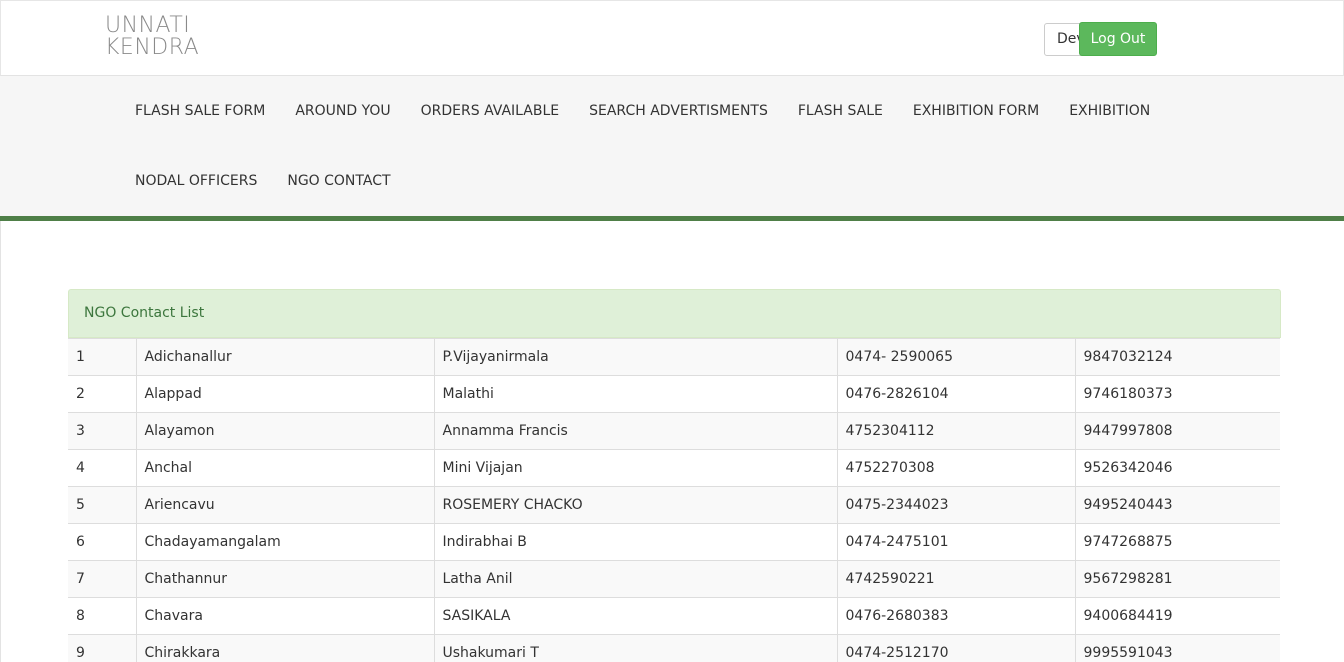  I want to click on cell-mobile: 9526342046, so click(1177, 468).